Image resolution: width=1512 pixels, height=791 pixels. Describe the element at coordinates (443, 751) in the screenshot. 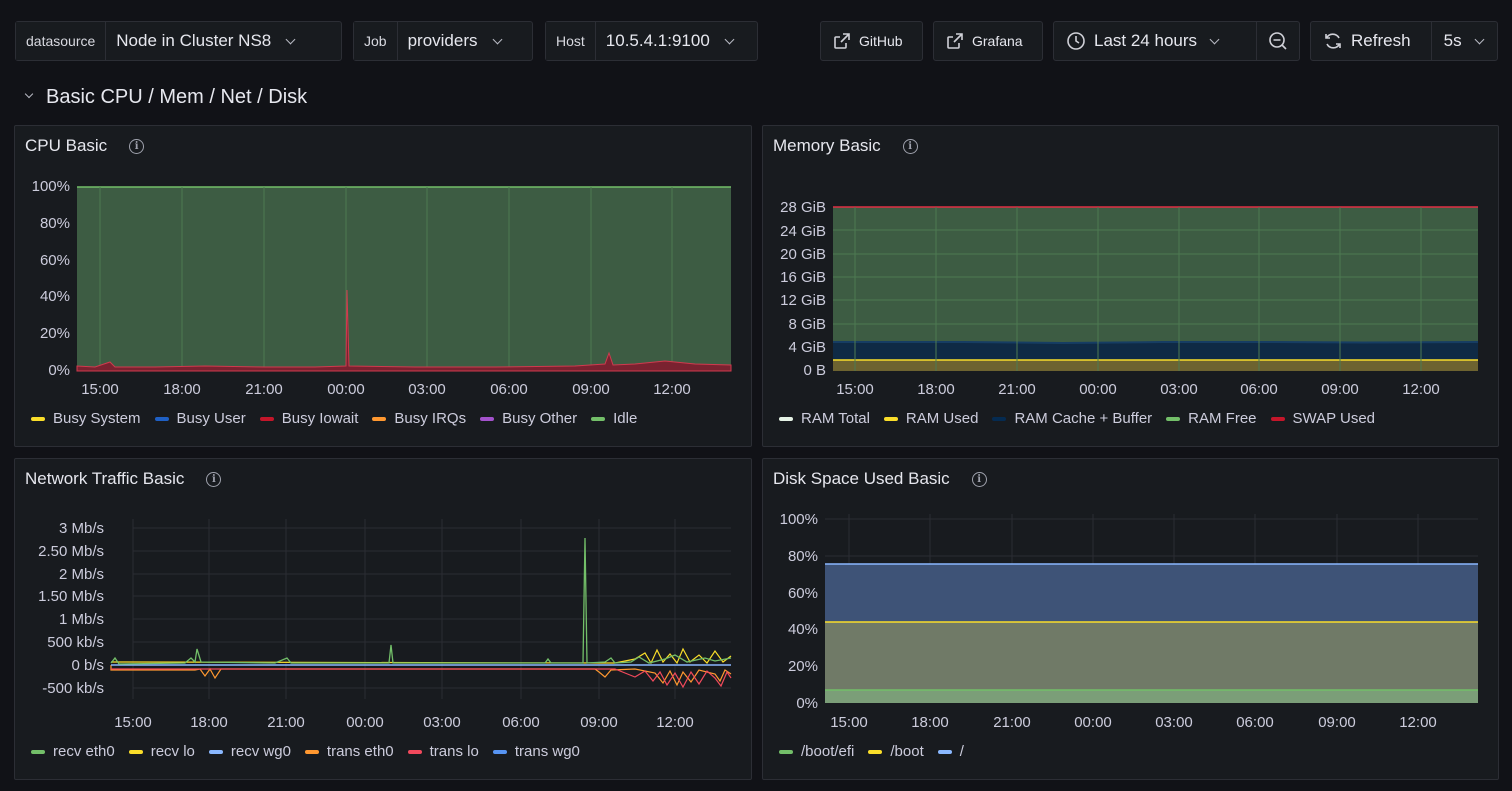

I see `legend-item: trans lo` at that location.